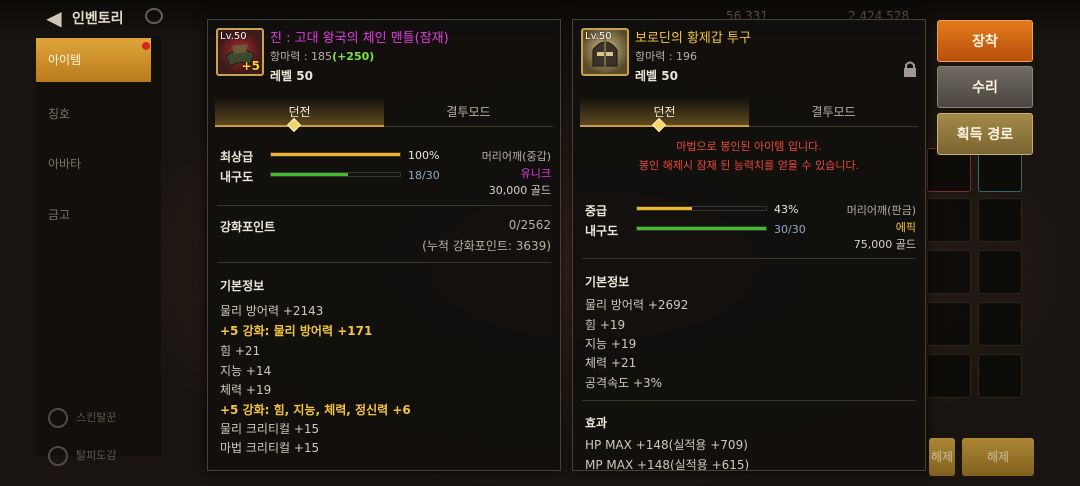  I want to click on grade-label: 중급, so click(596, 211).